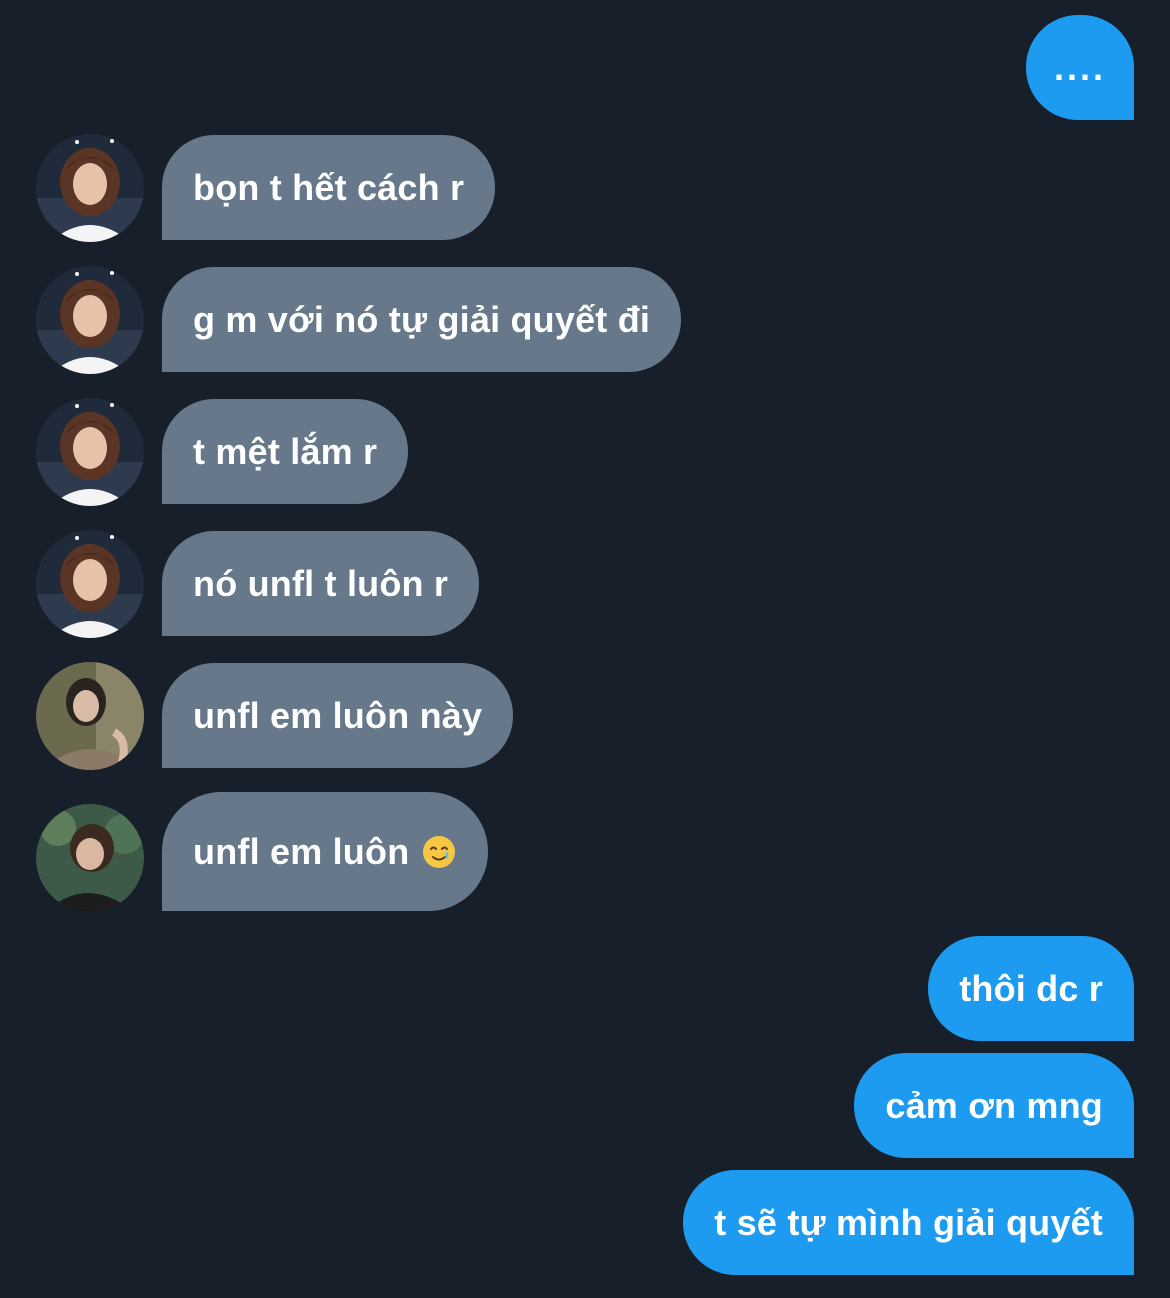  I want to click on message-bubble-outgoing: cảm ơn mng, so click(994, 1105).